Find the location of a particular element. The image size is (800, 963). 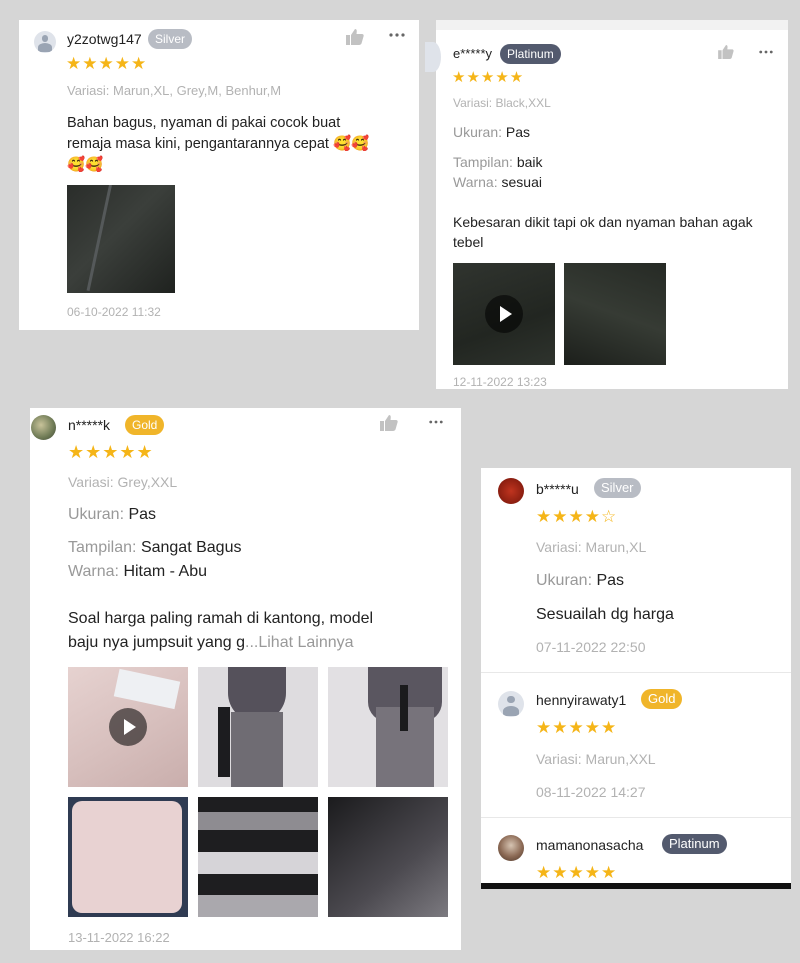

review-date: 06-10-2022 11:32 is located at coordinates (114, 312).